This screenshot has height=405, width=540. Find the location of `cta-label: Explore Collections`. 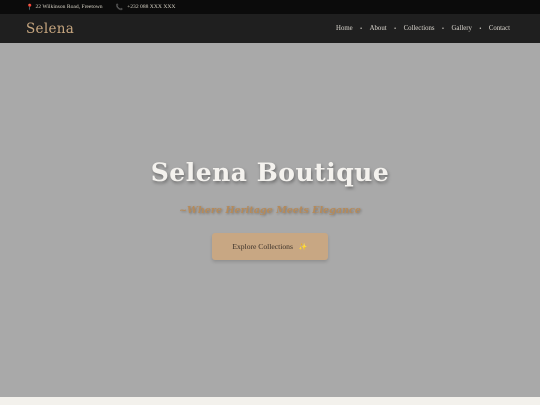

cta-label: Explore Collections is located at coordinates (262, 246).